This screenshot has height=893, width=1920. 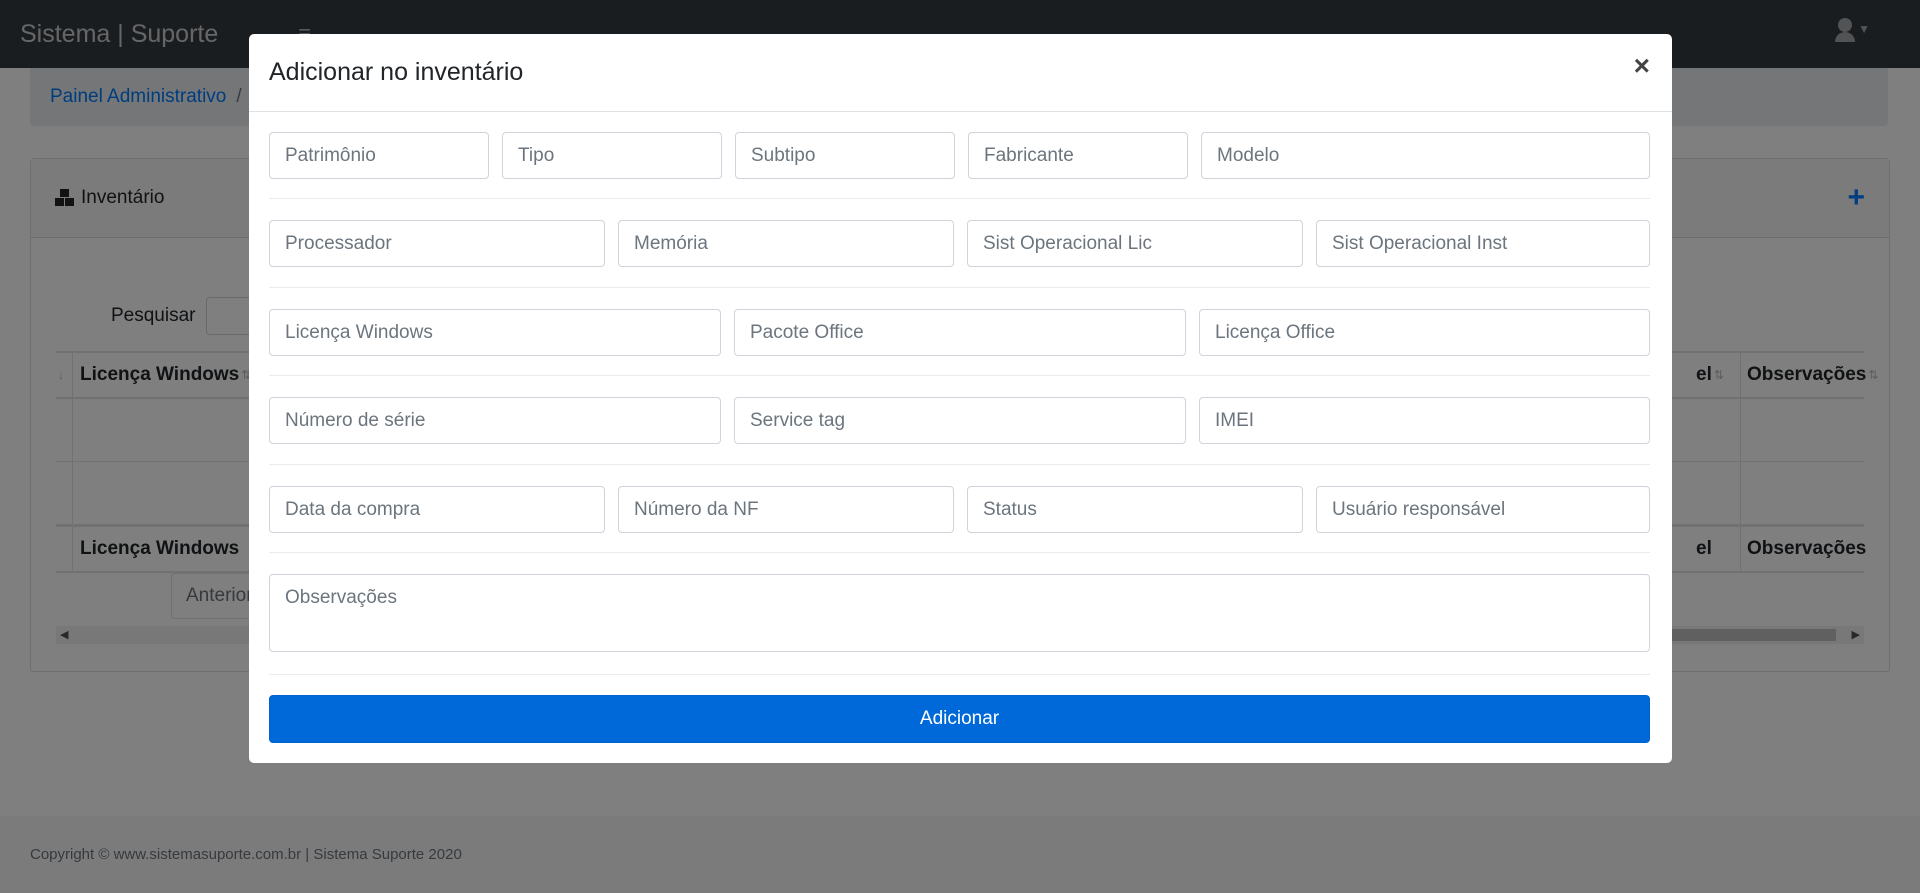 I want to click on close-icon: ×, so click(x=1642, y=66).